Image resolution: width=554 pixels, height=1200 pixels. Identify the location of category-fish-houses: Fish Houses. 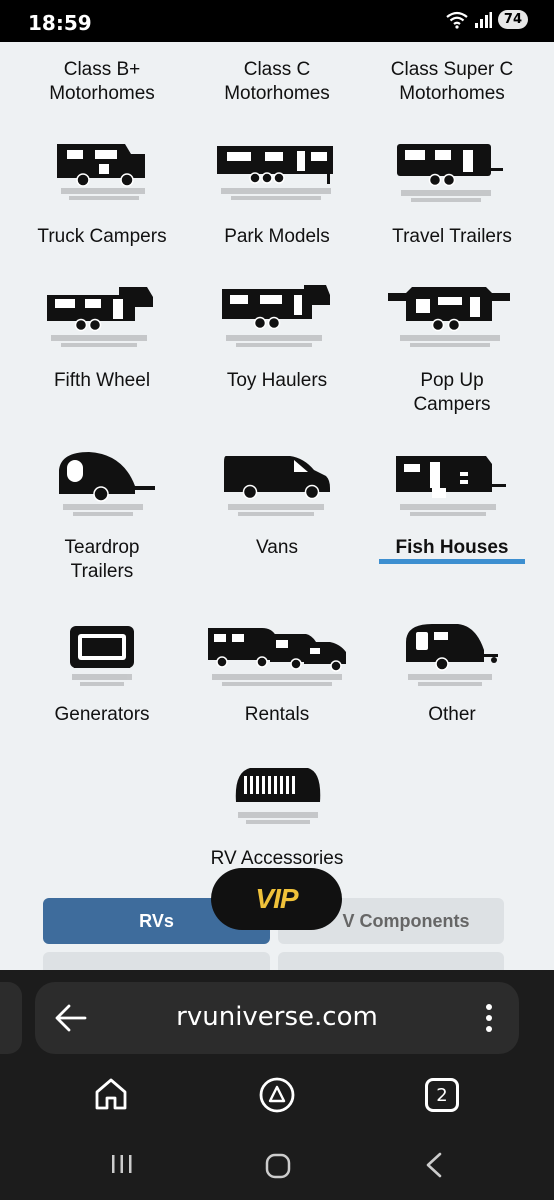
(452, 548).